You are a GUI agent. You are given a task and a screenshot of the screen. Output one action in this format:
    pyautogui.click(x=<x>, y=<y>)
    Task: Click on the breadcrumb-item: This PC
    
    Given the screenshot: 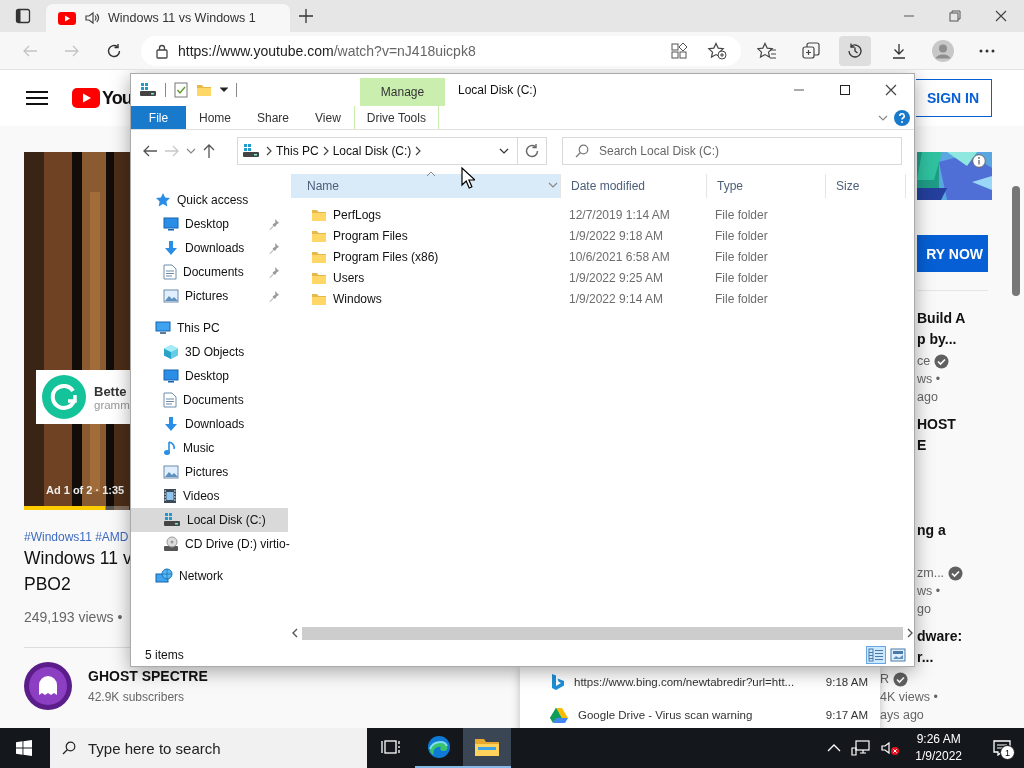 What is the action you would take?
    pyautogui.click(x=297, y=151)
    